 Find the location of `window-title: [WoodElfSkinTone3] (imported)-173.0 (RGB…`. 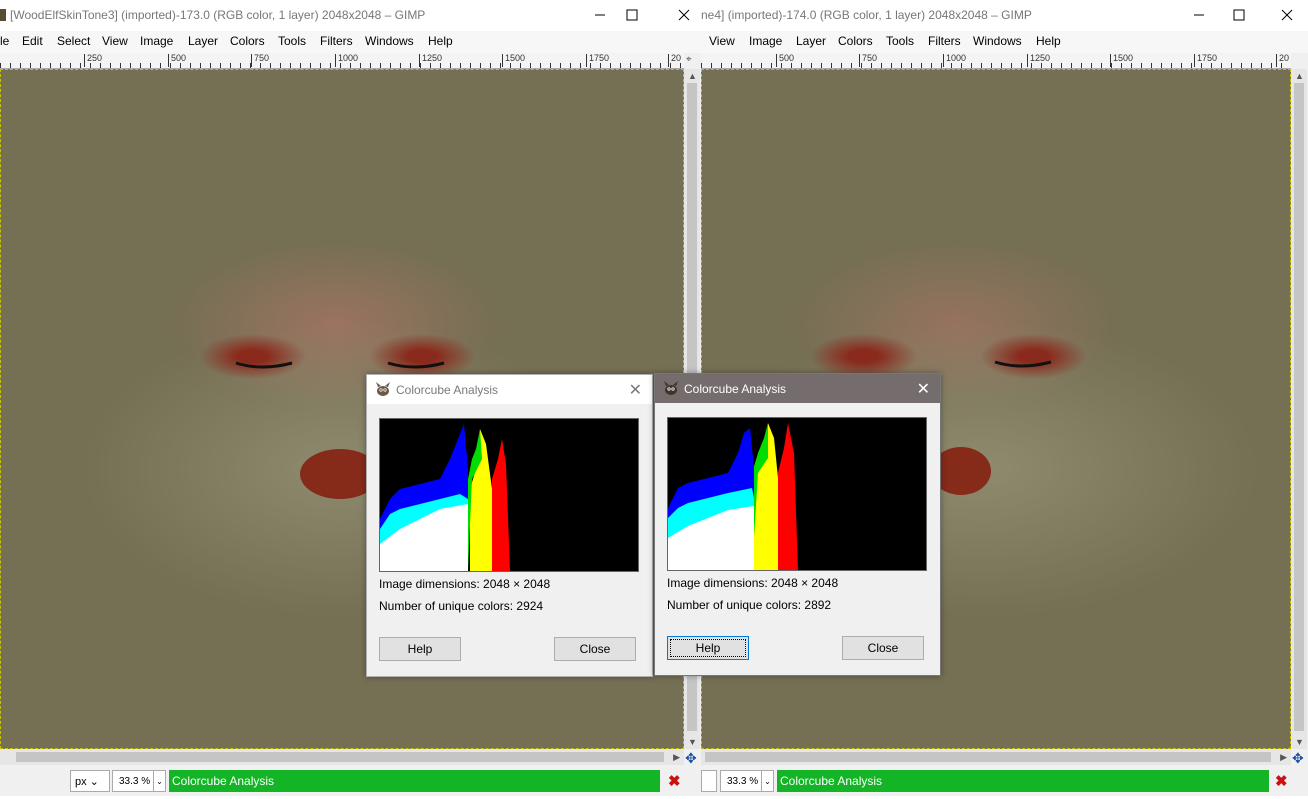

window-title: [WoodElfSkinTone3] (imported)-173.0 (RGB… is located at coordinates (218, 15).